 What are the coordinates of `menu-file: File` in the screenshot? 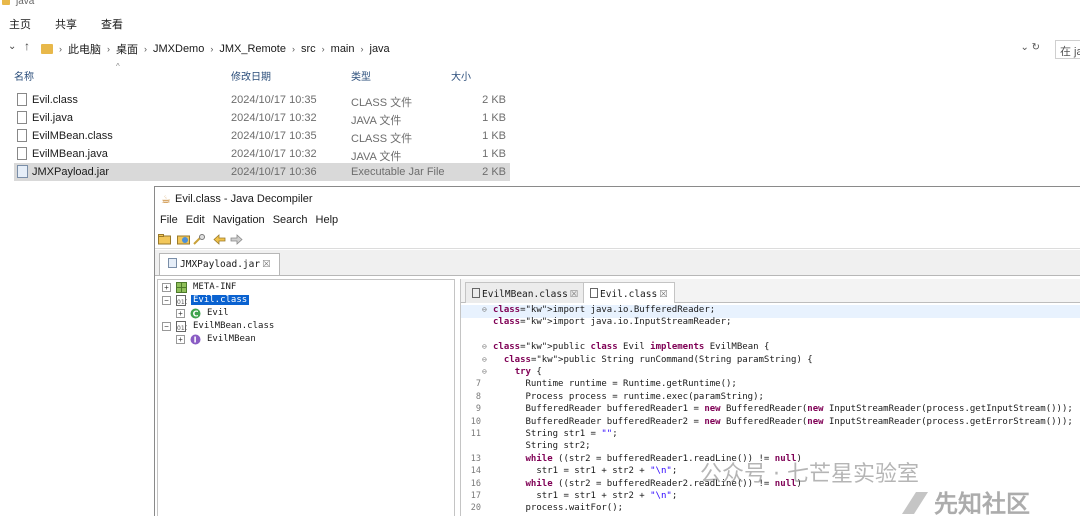 It's located at (168, 221).